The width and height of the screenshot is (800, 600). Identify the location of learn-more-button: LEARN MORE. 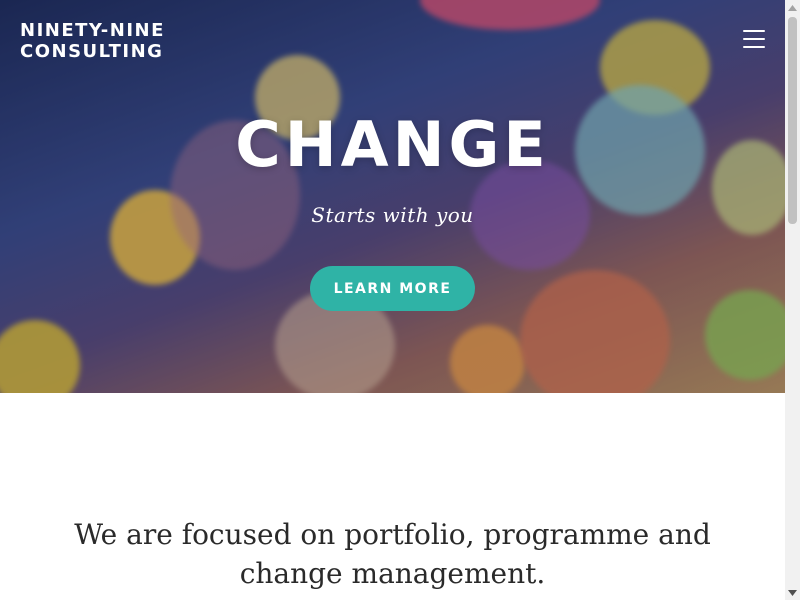
(392, 288).